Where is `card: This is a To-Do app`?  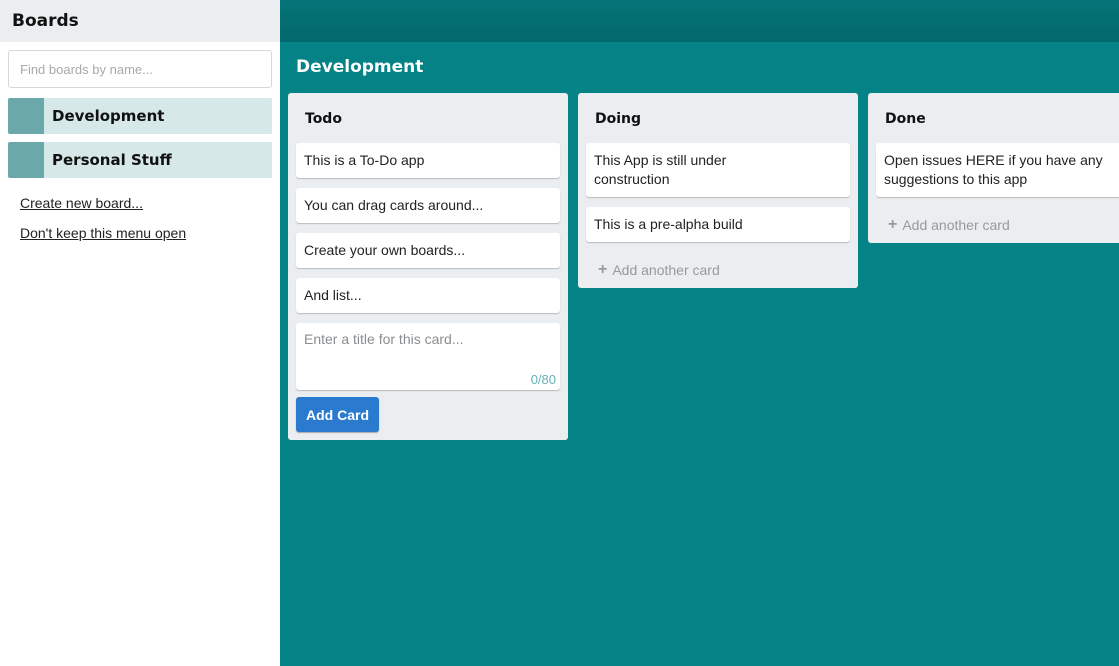
card: This is a To-Do app is located at coordinates (428, 160).